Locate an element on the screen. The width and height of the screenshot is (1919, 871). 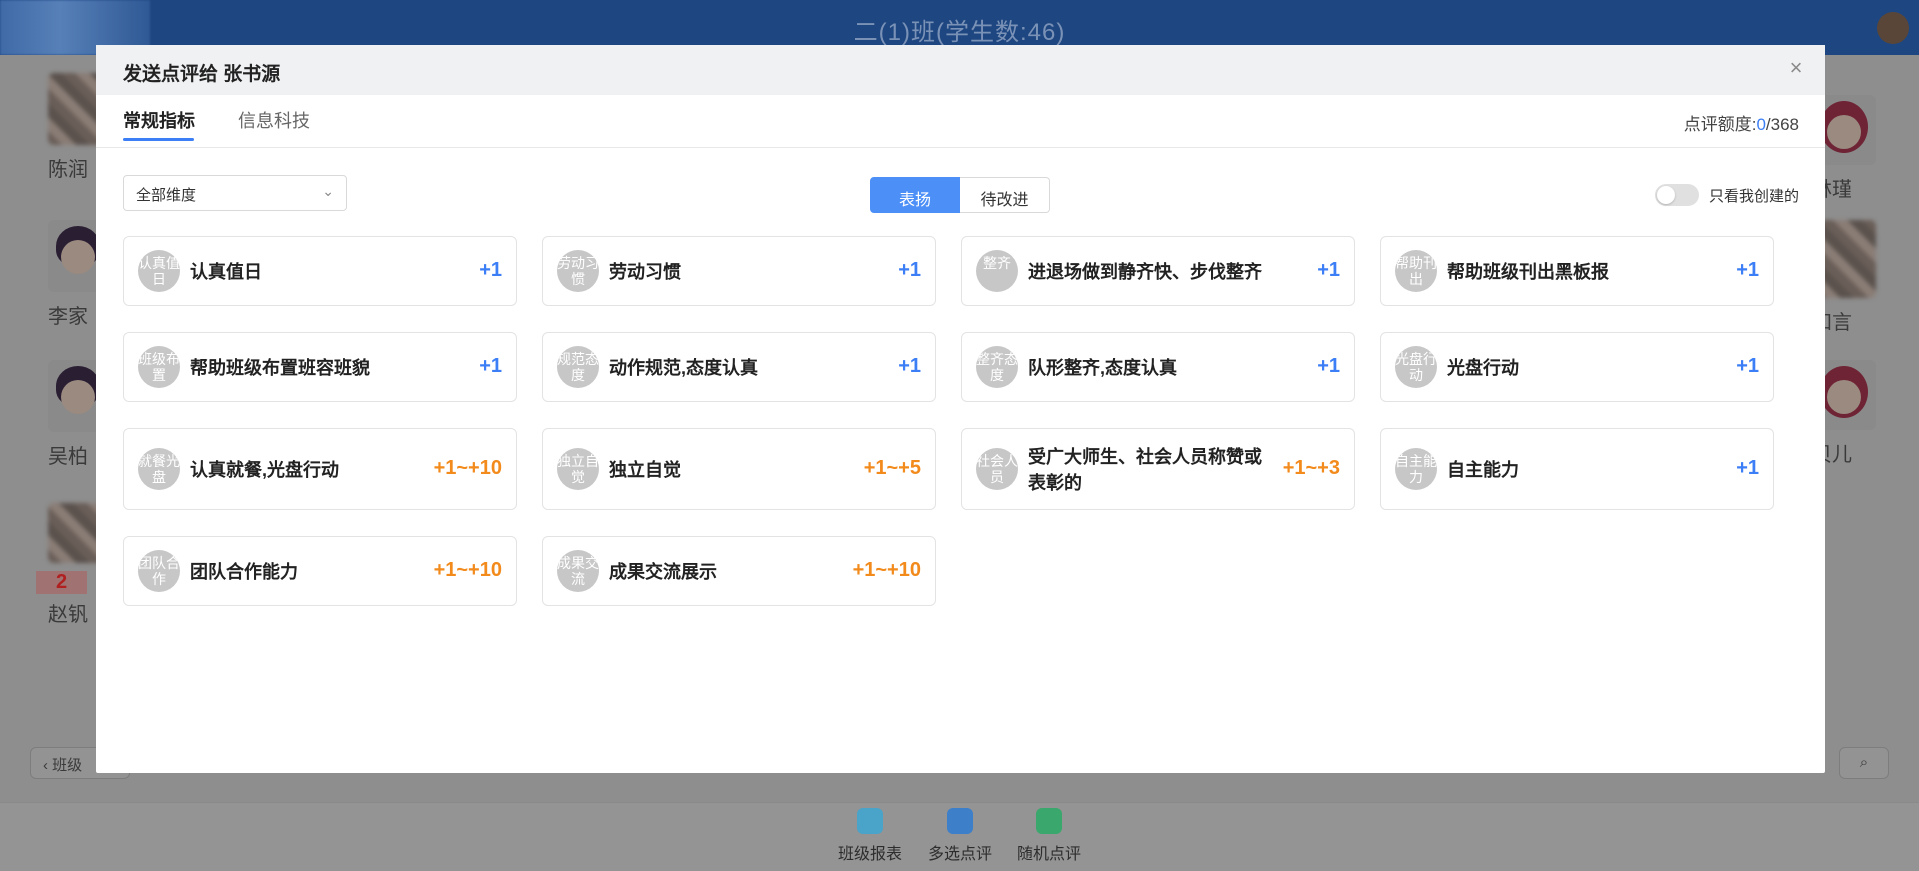
dialog-title: 发送点评给 张书源 is located at coordinates (202, 74).